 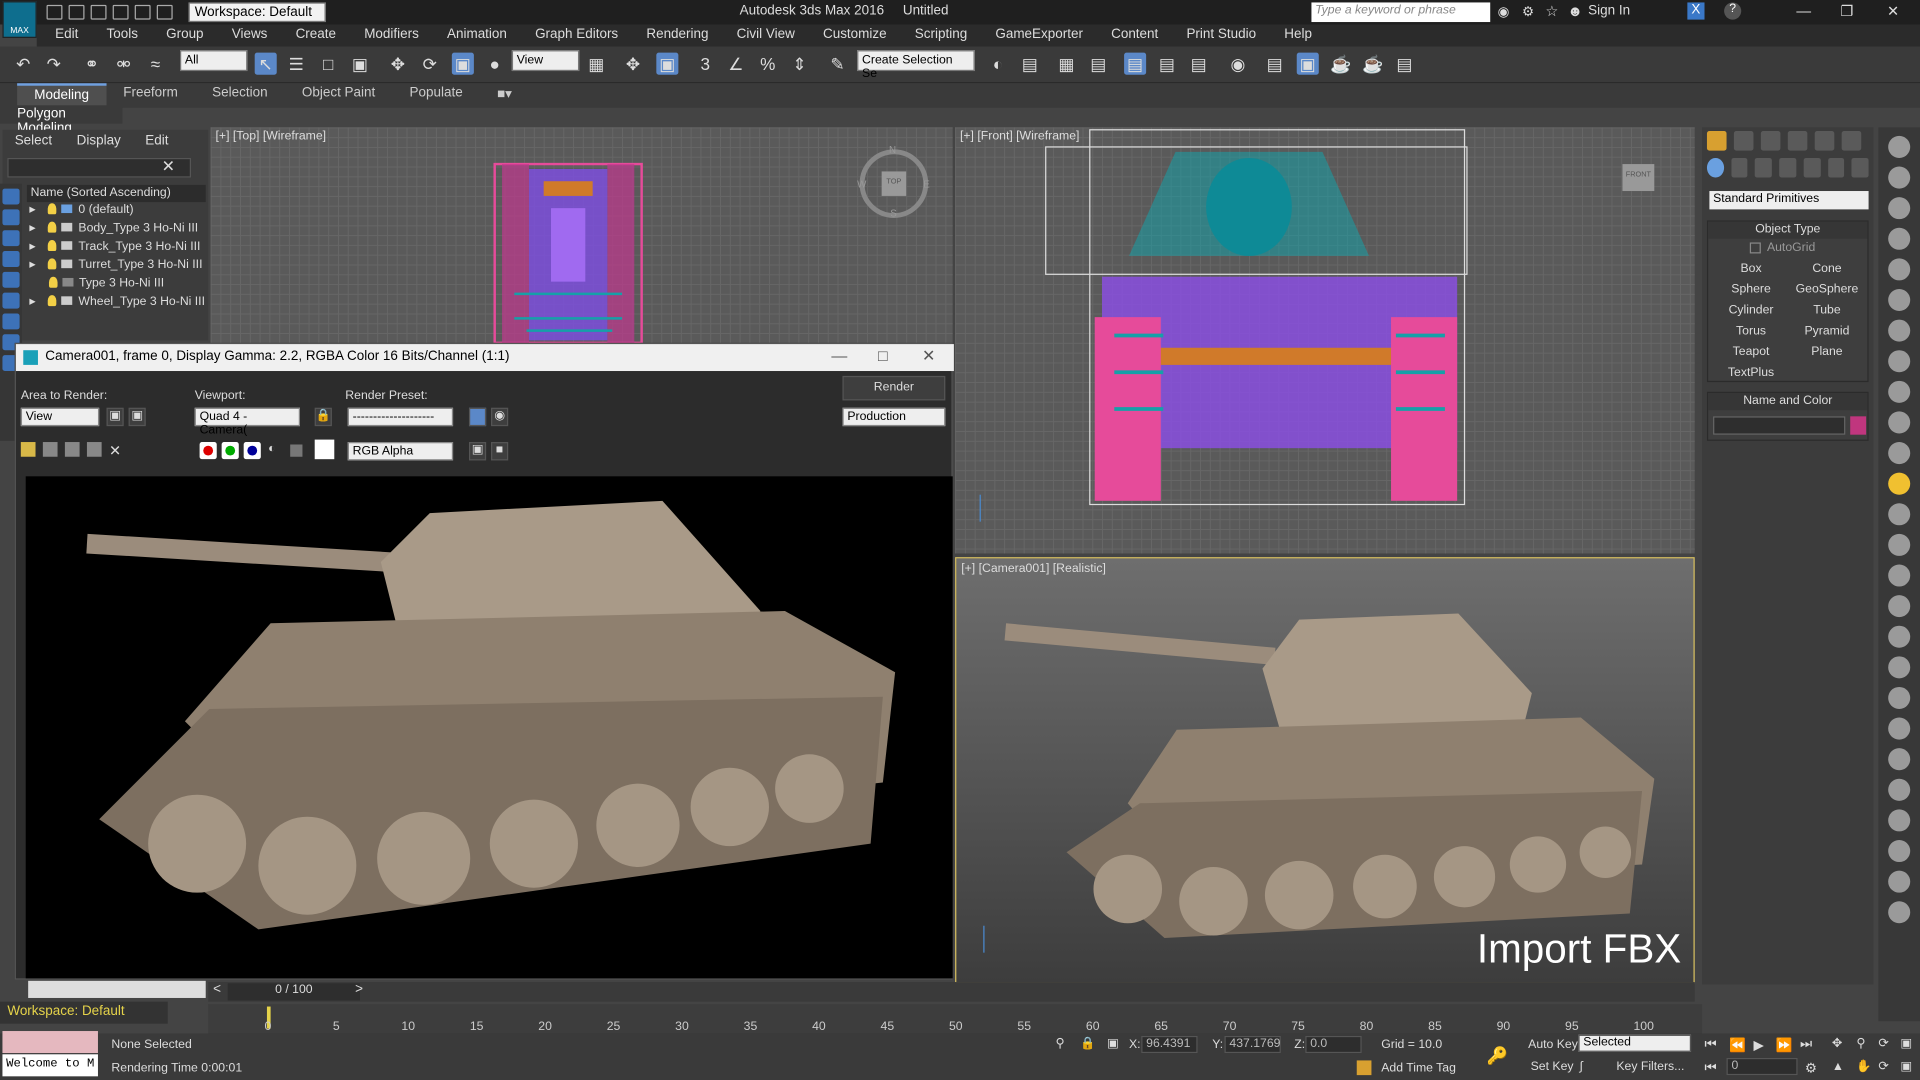 What do you see at coordinates (1199, 64) in the screenshot?
I see `schematic-view-icon: ▤` at bounding box center [1199, 64].